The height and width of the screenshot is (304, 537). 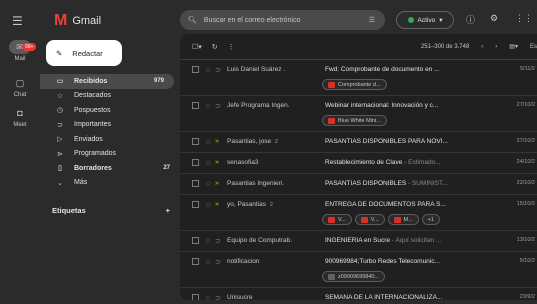 I want to click on email-date: 5/11/2, so click(x=527, y=69).